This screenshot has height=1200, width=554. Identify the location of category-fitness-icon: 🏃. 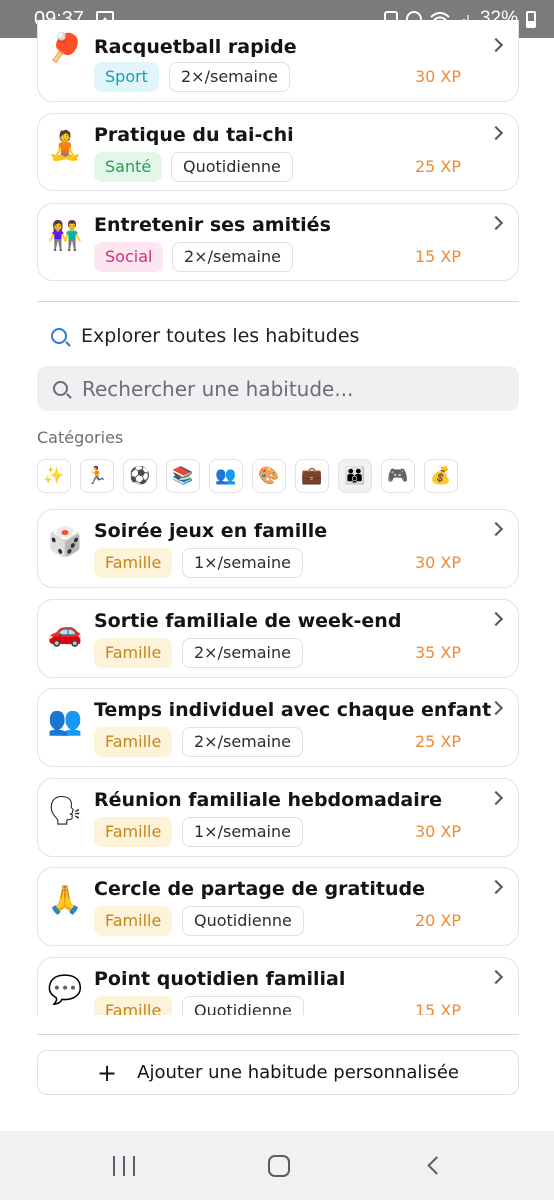
(97, 476).